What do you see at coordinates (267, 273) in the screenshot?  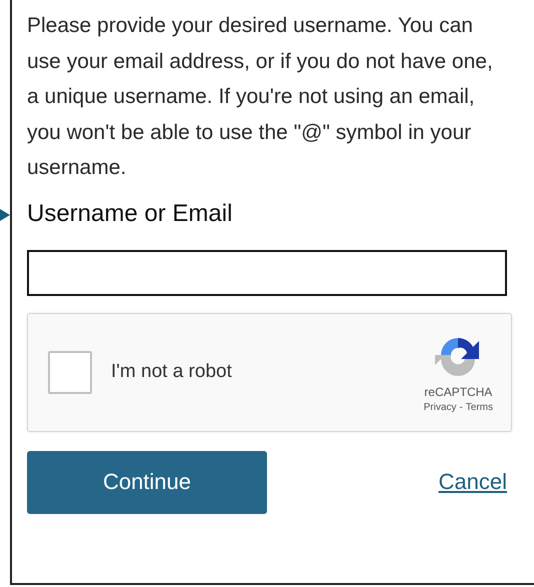 I see `username-field` at bounding box center [267, 273].